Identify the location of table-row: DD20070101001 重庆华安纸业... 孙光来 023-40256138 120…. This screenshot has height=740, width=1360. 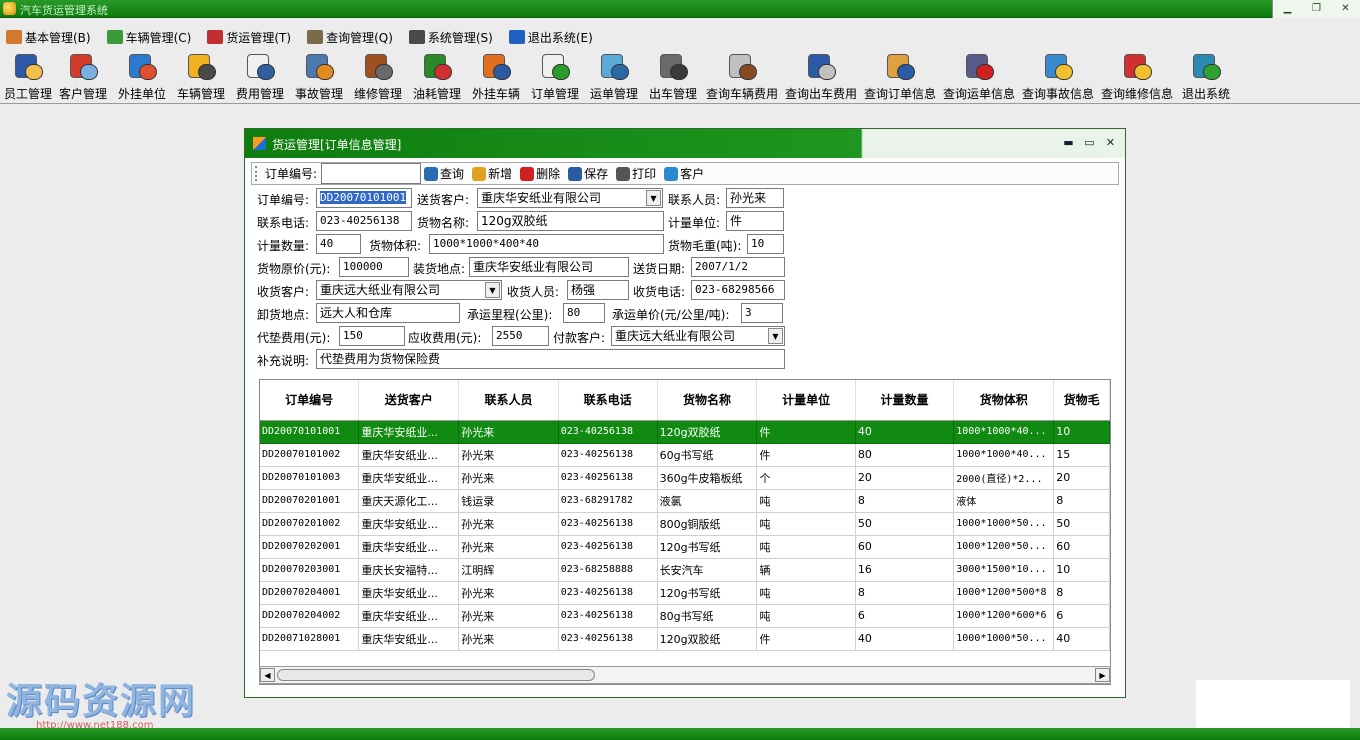
(685, 432).